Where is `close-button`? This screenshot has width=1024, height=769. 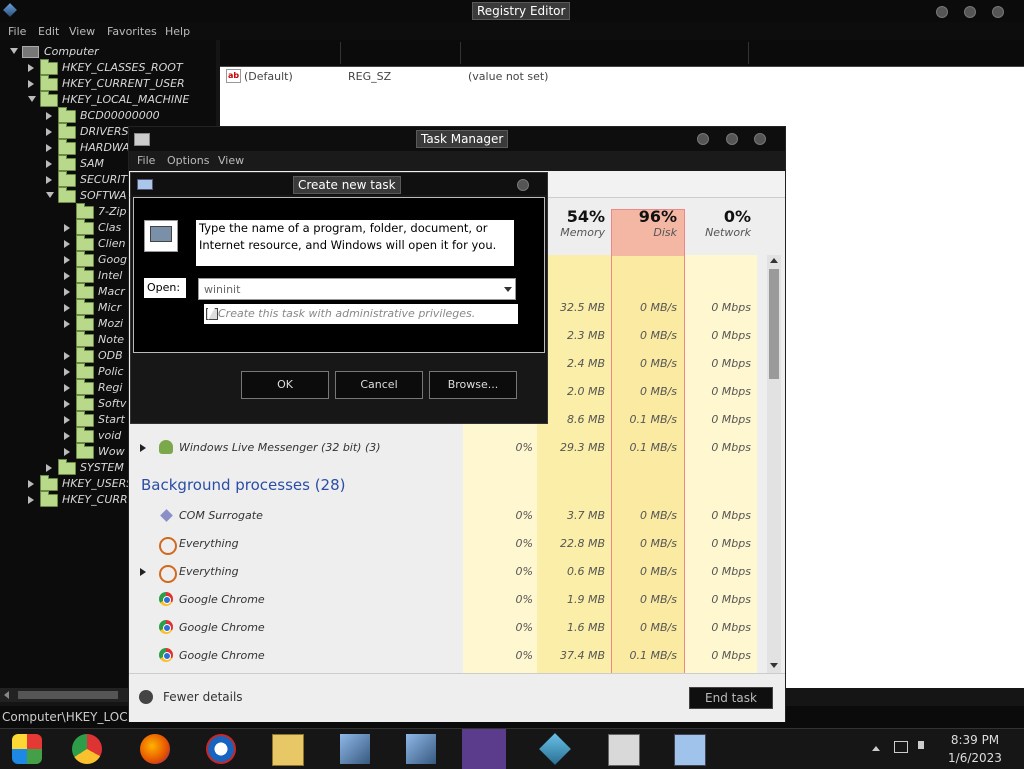
close-button is located at coordinates (998, 12).